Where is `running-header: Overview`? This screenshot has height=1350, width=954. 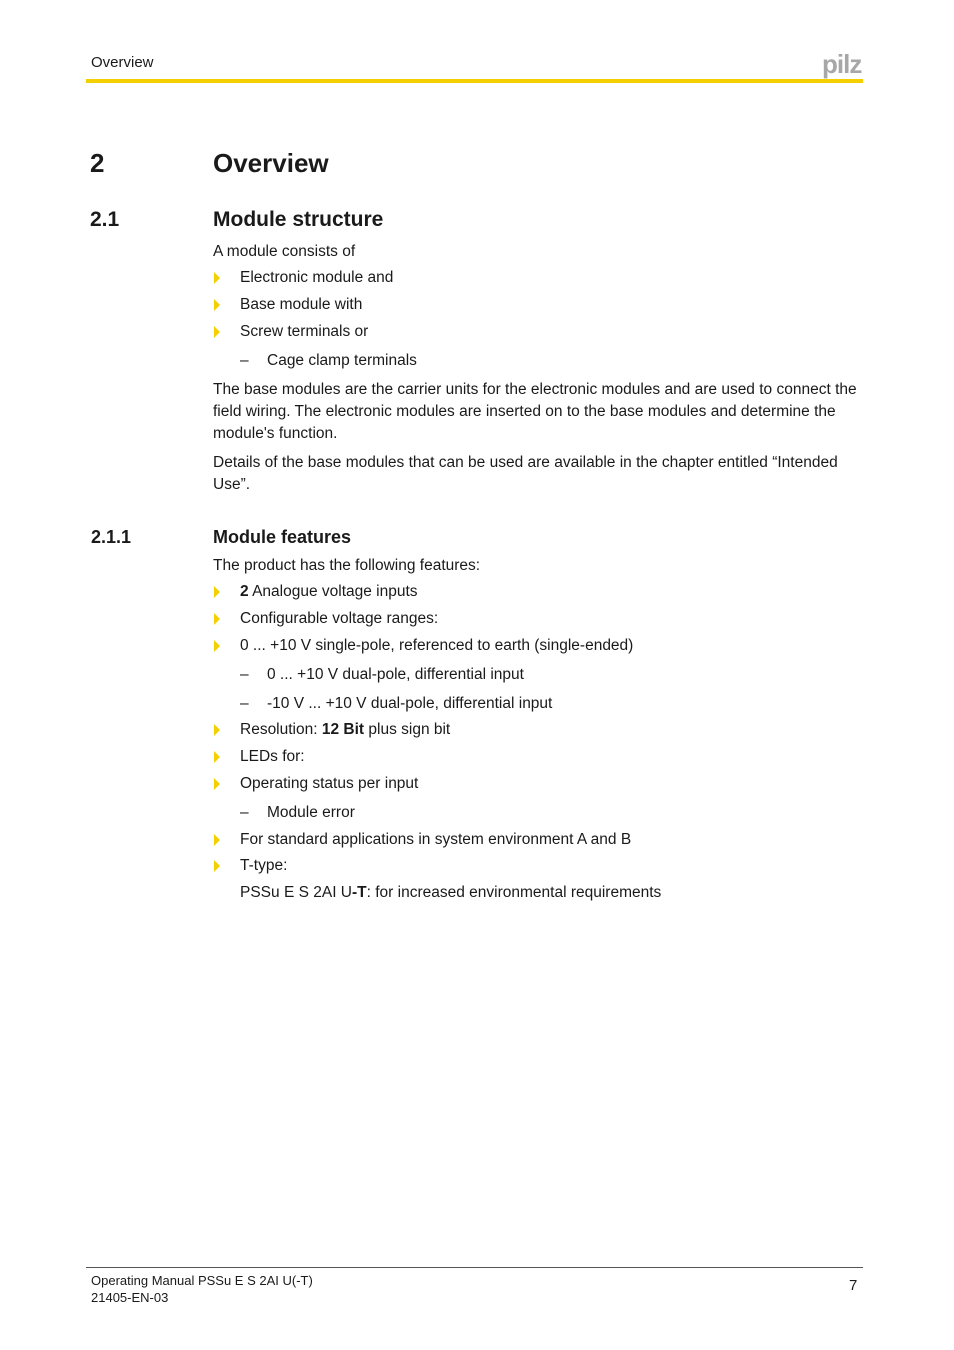 running-header: Overview is located at coordinates (122, 62).